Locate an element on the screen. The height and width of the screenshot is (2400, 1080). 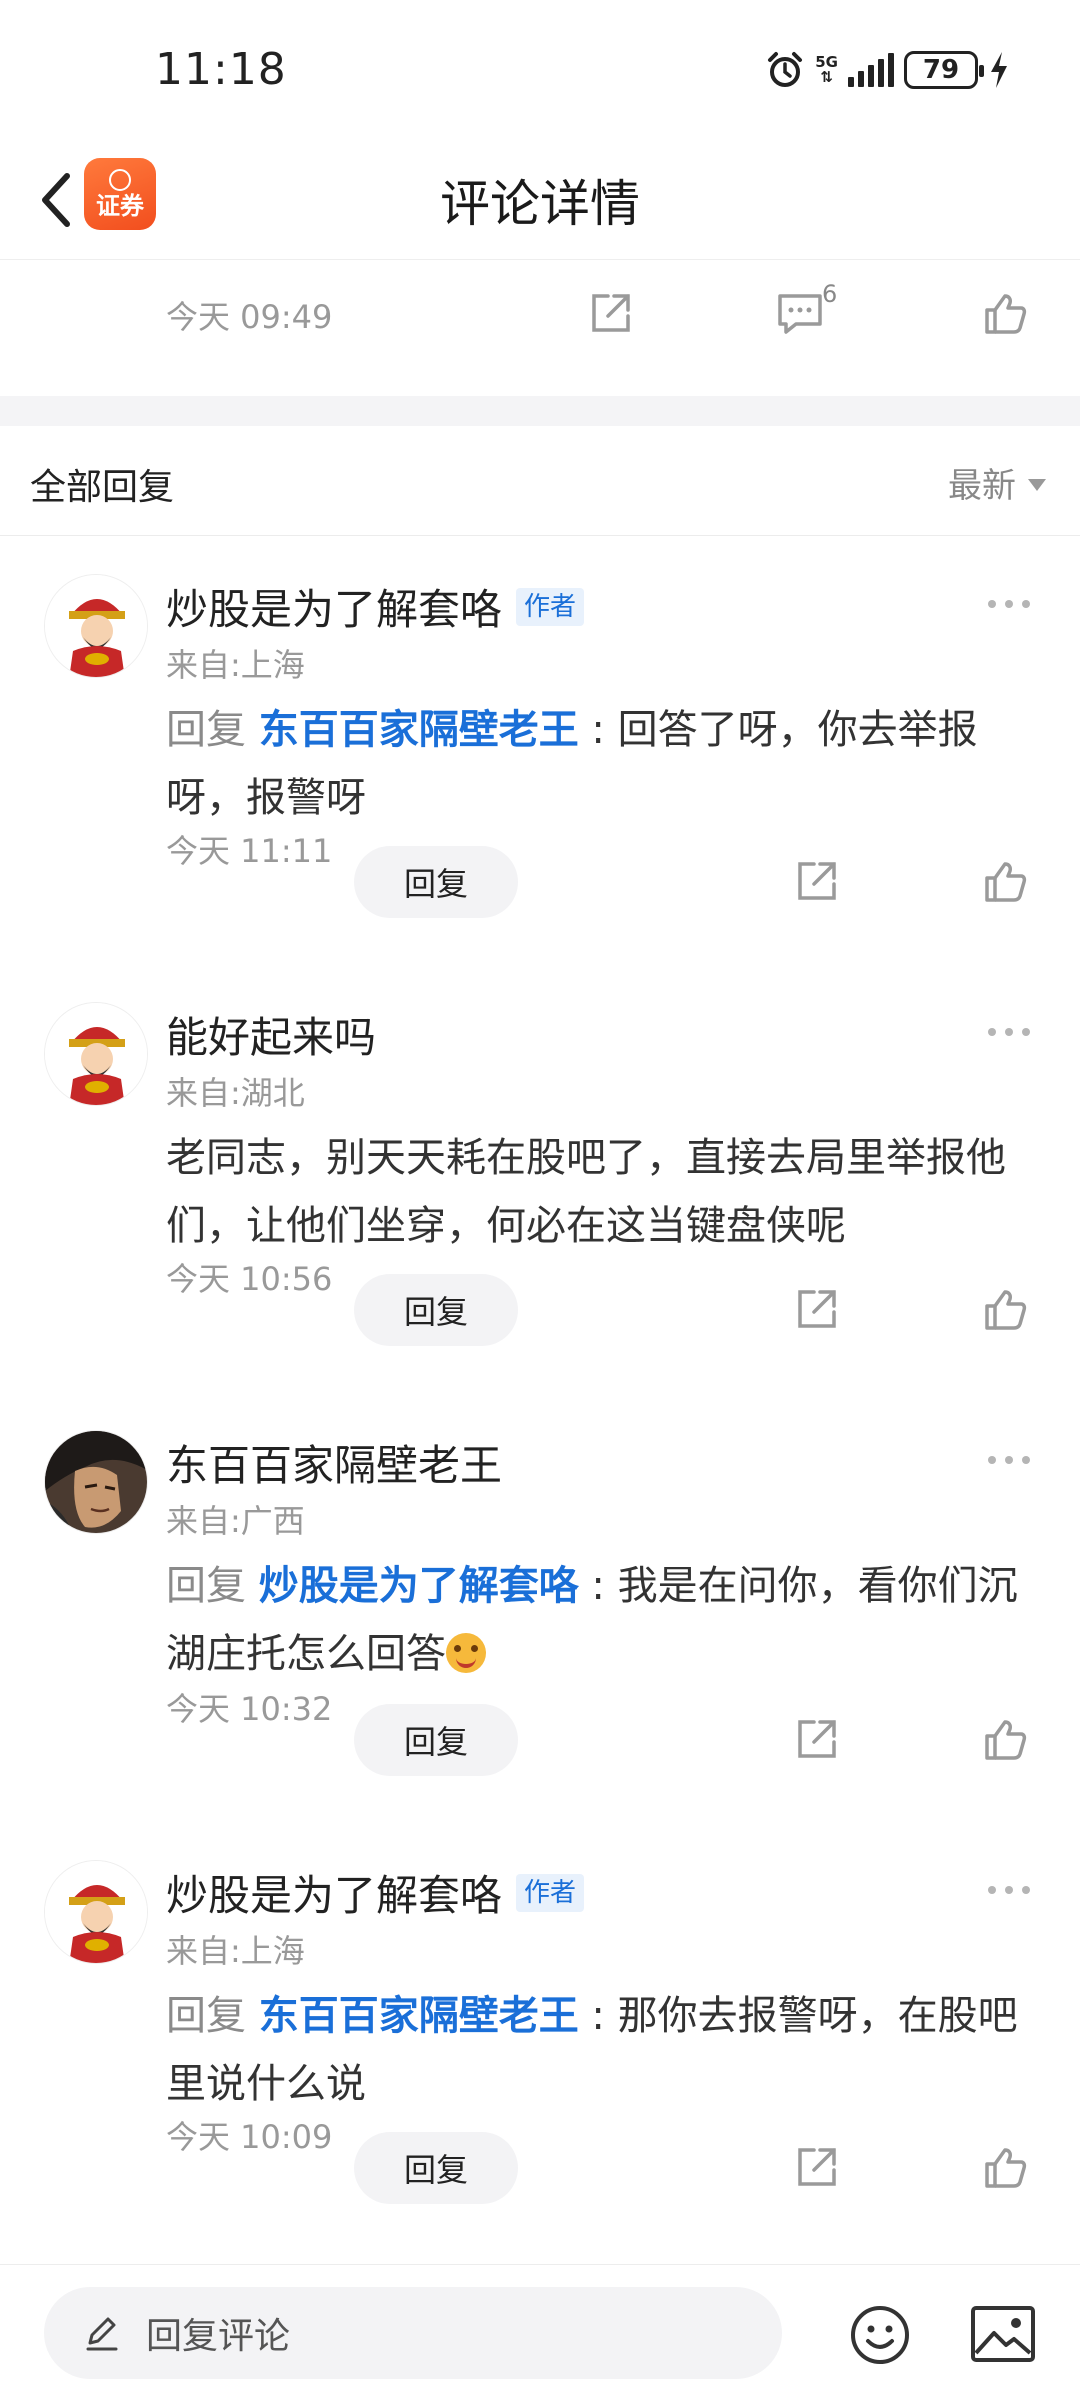
reply-text: 老同志，别天天耗在股吧了，直接去局里举报他们，让他们坐穿，何必在这当键盘侠呢 is located at coordinates (586, 1192).